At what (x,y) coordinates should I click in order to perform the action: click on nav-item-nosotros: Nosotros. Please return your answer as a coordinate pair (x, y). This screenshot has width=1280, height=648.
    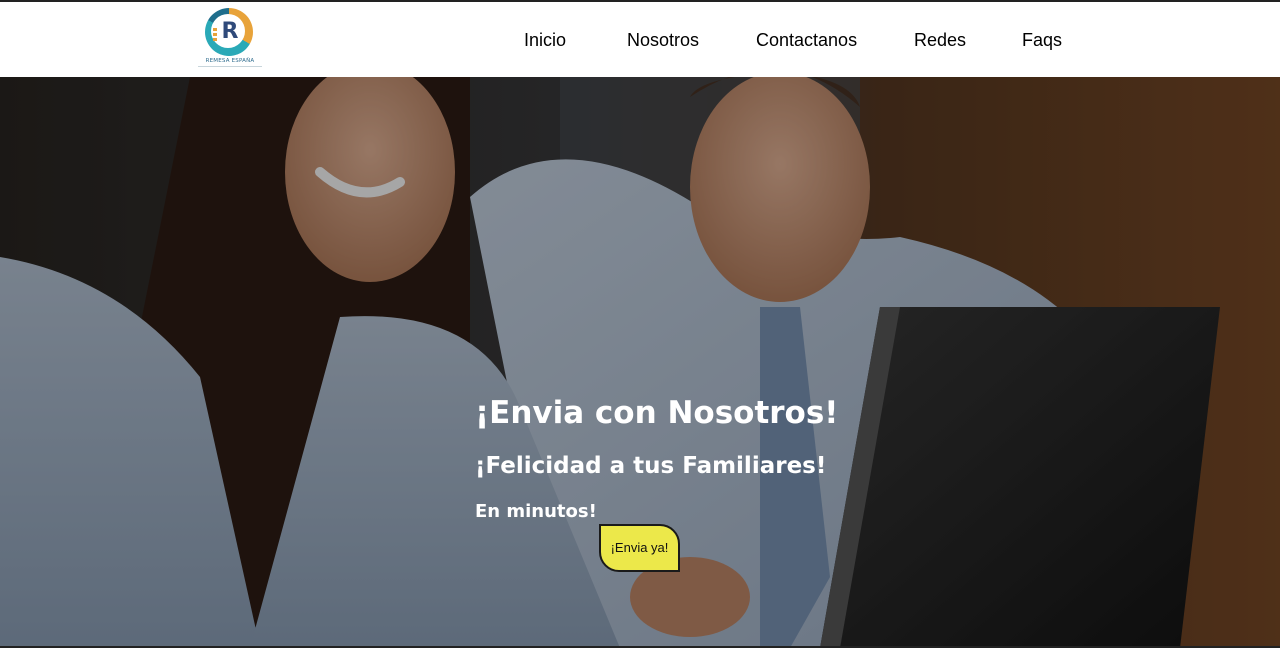
    Looking at the image, I should click on (663, 40).